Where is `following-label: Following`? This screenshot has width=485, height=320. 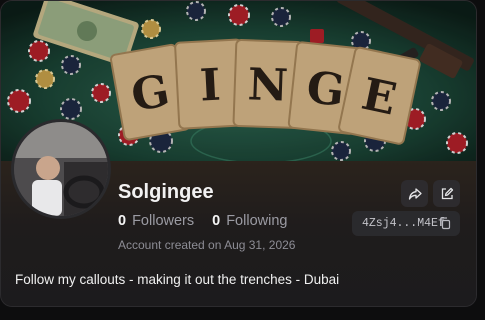
following-label: Following is located at coordinates (257, 221).